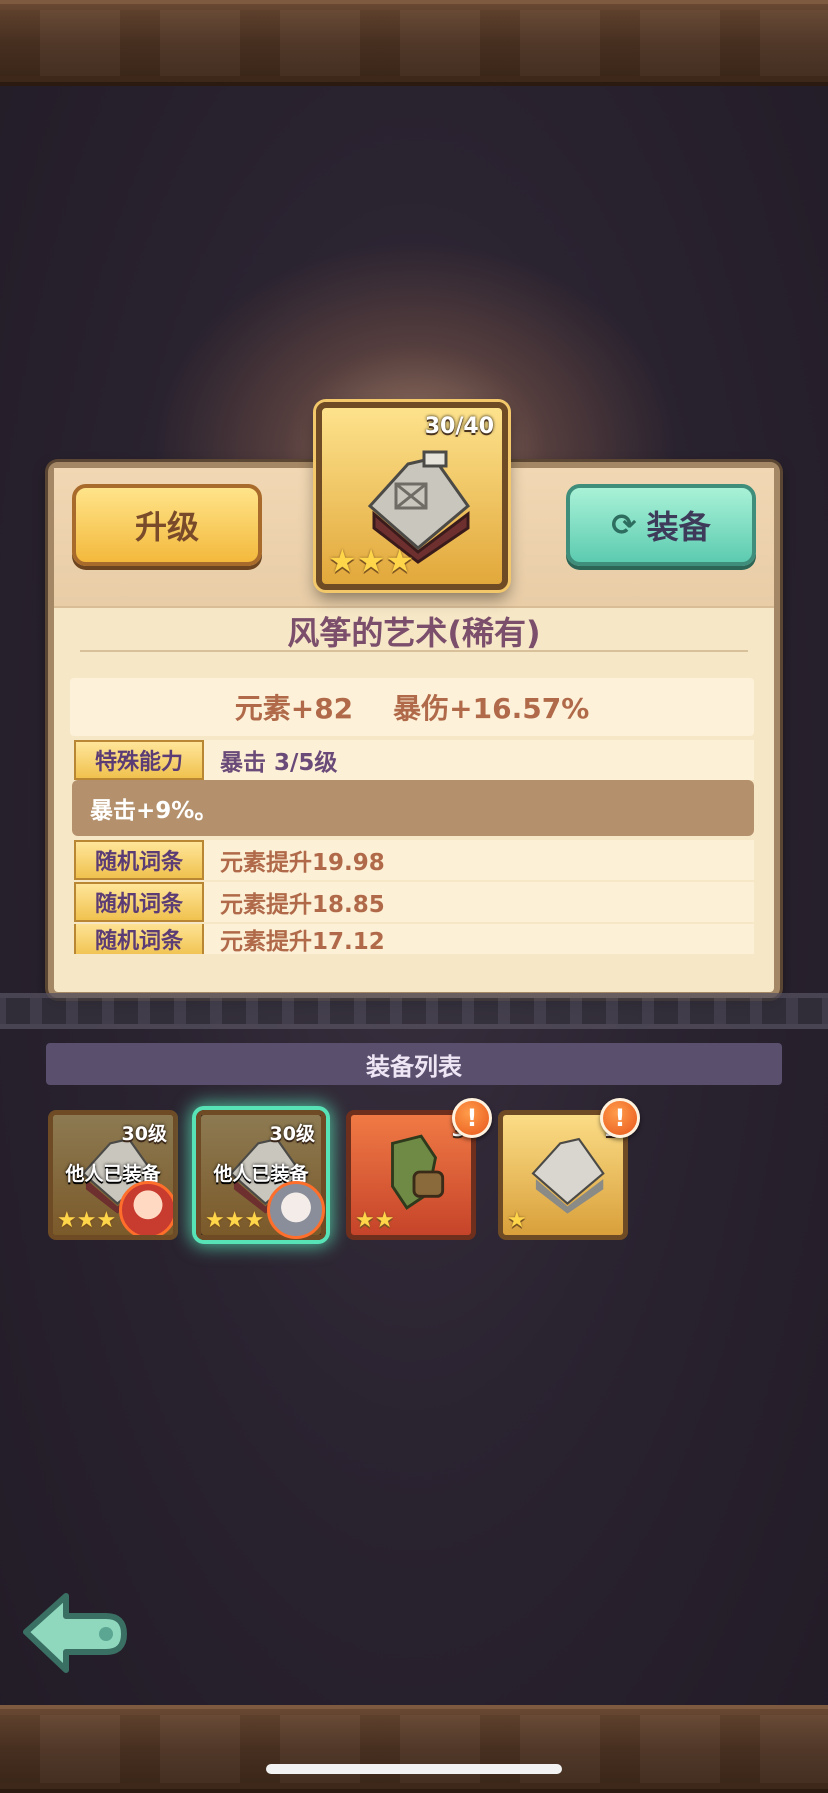 The width and height of the screenshot is (828, 1793). What do you see at coordinates (139, 760) in the screenshot?
I see `special-ability-tag: 特殊能力` at bounding box center [139, 760].